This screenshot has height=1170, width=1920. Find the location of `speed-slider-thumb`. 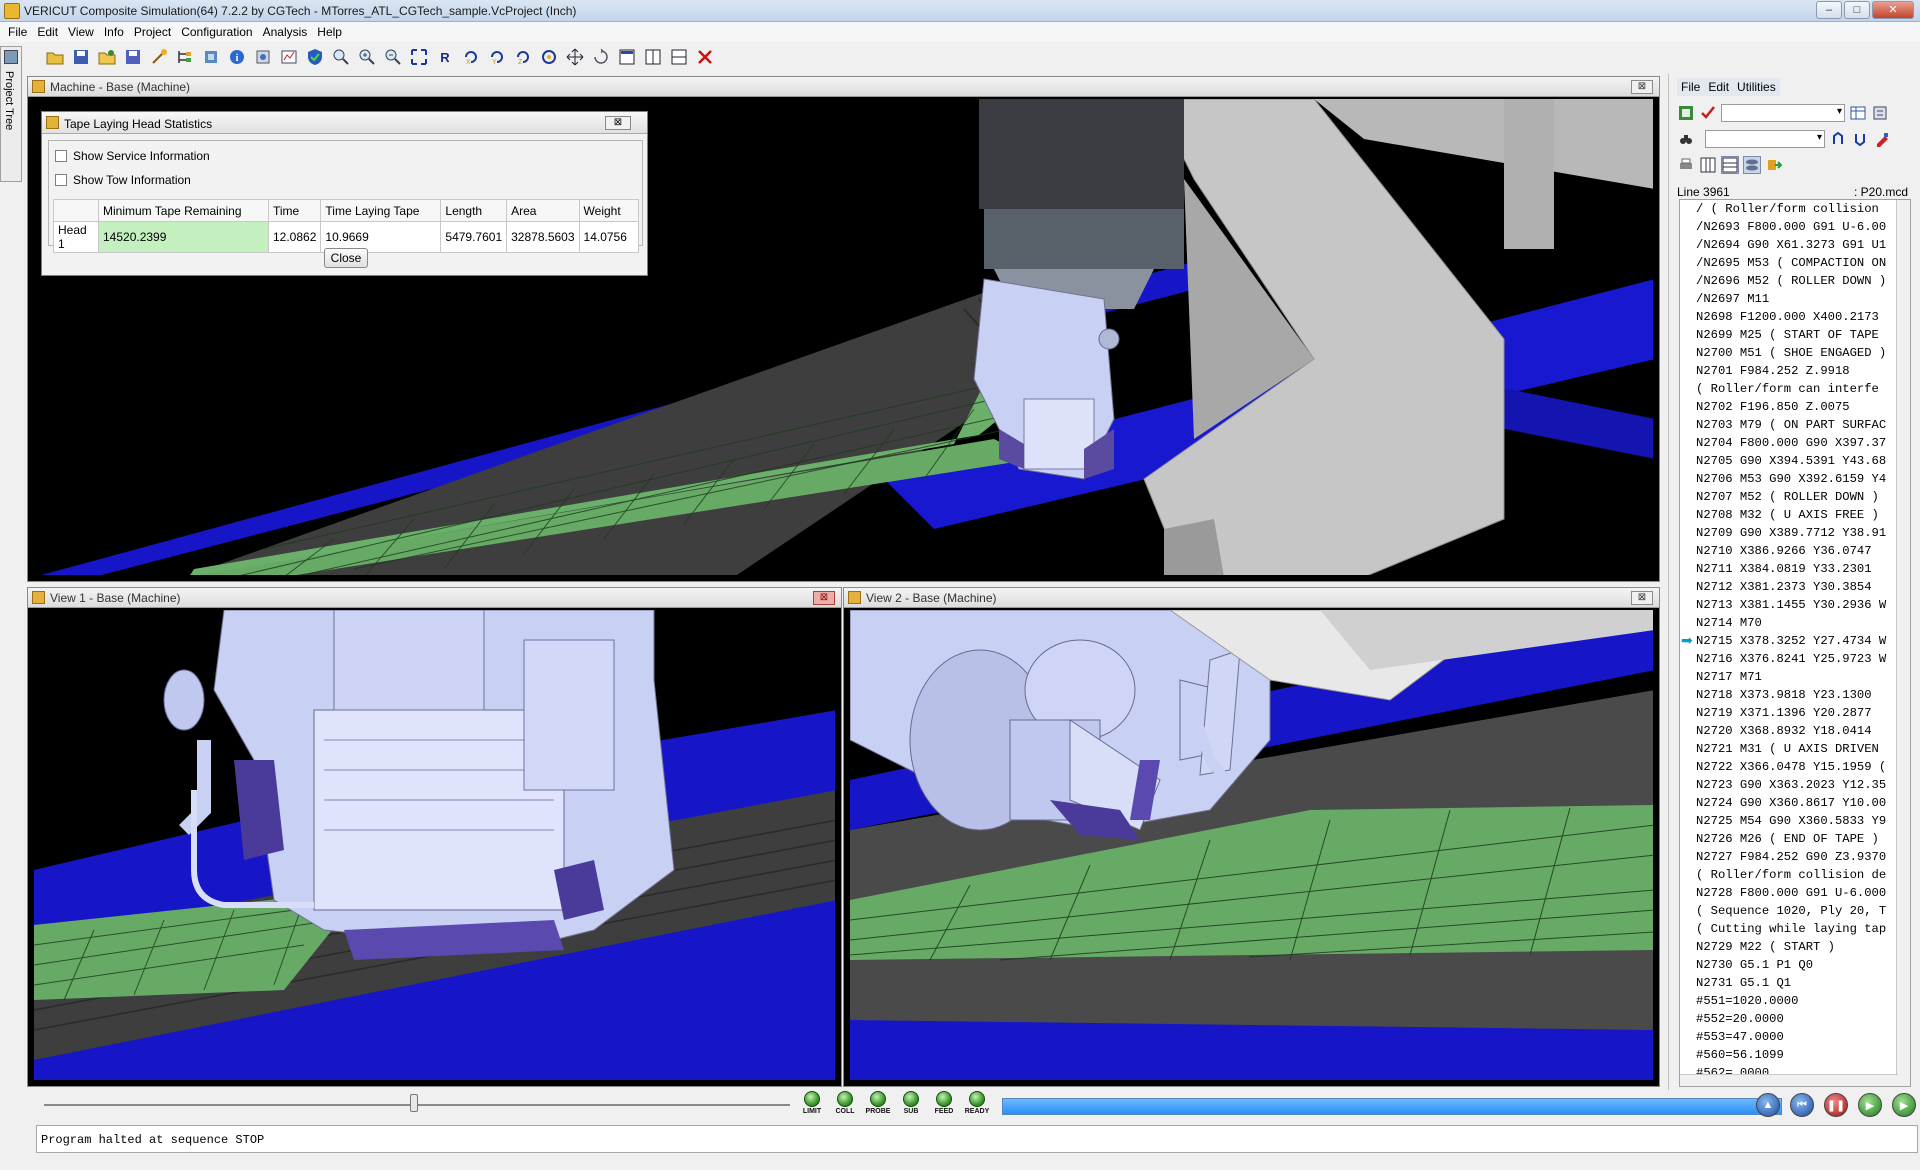

speed-slider-thumb is located at coordinates (414, 1103).